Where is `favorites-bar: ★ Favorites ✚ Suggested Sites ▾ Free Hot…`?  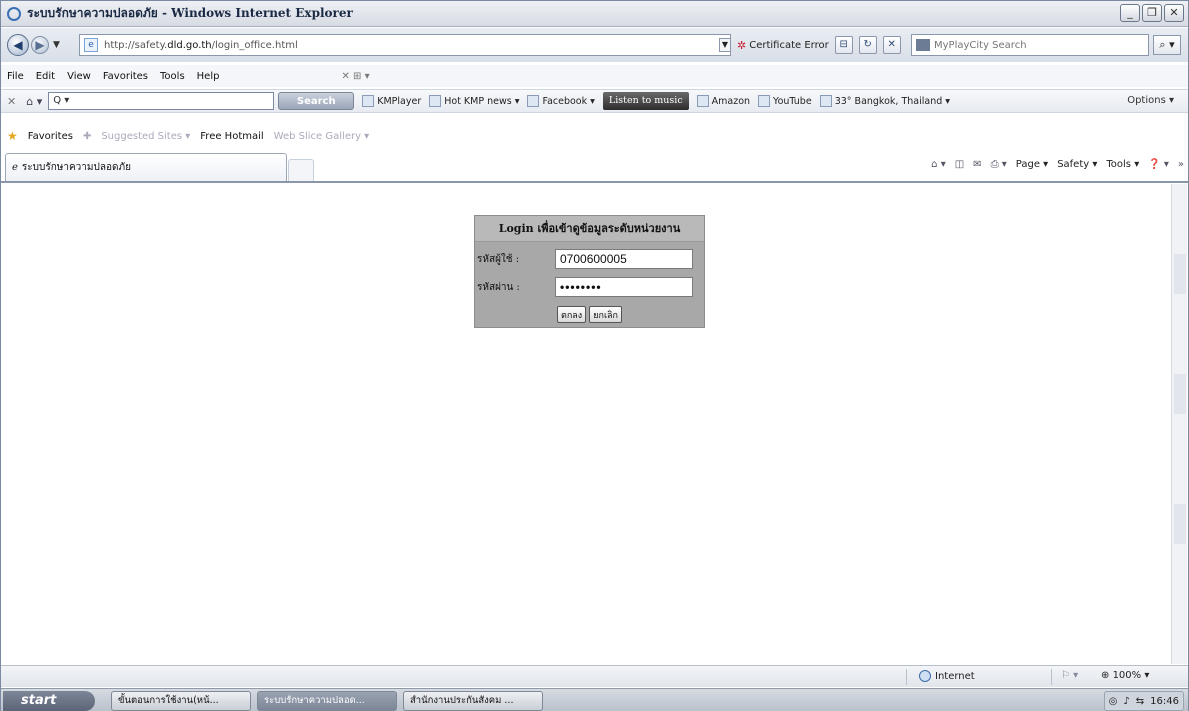 favorites-bar: ★ Favorites ✚ Suggested Sites ▾ Free Hot… is located at coordinates (594, 136).